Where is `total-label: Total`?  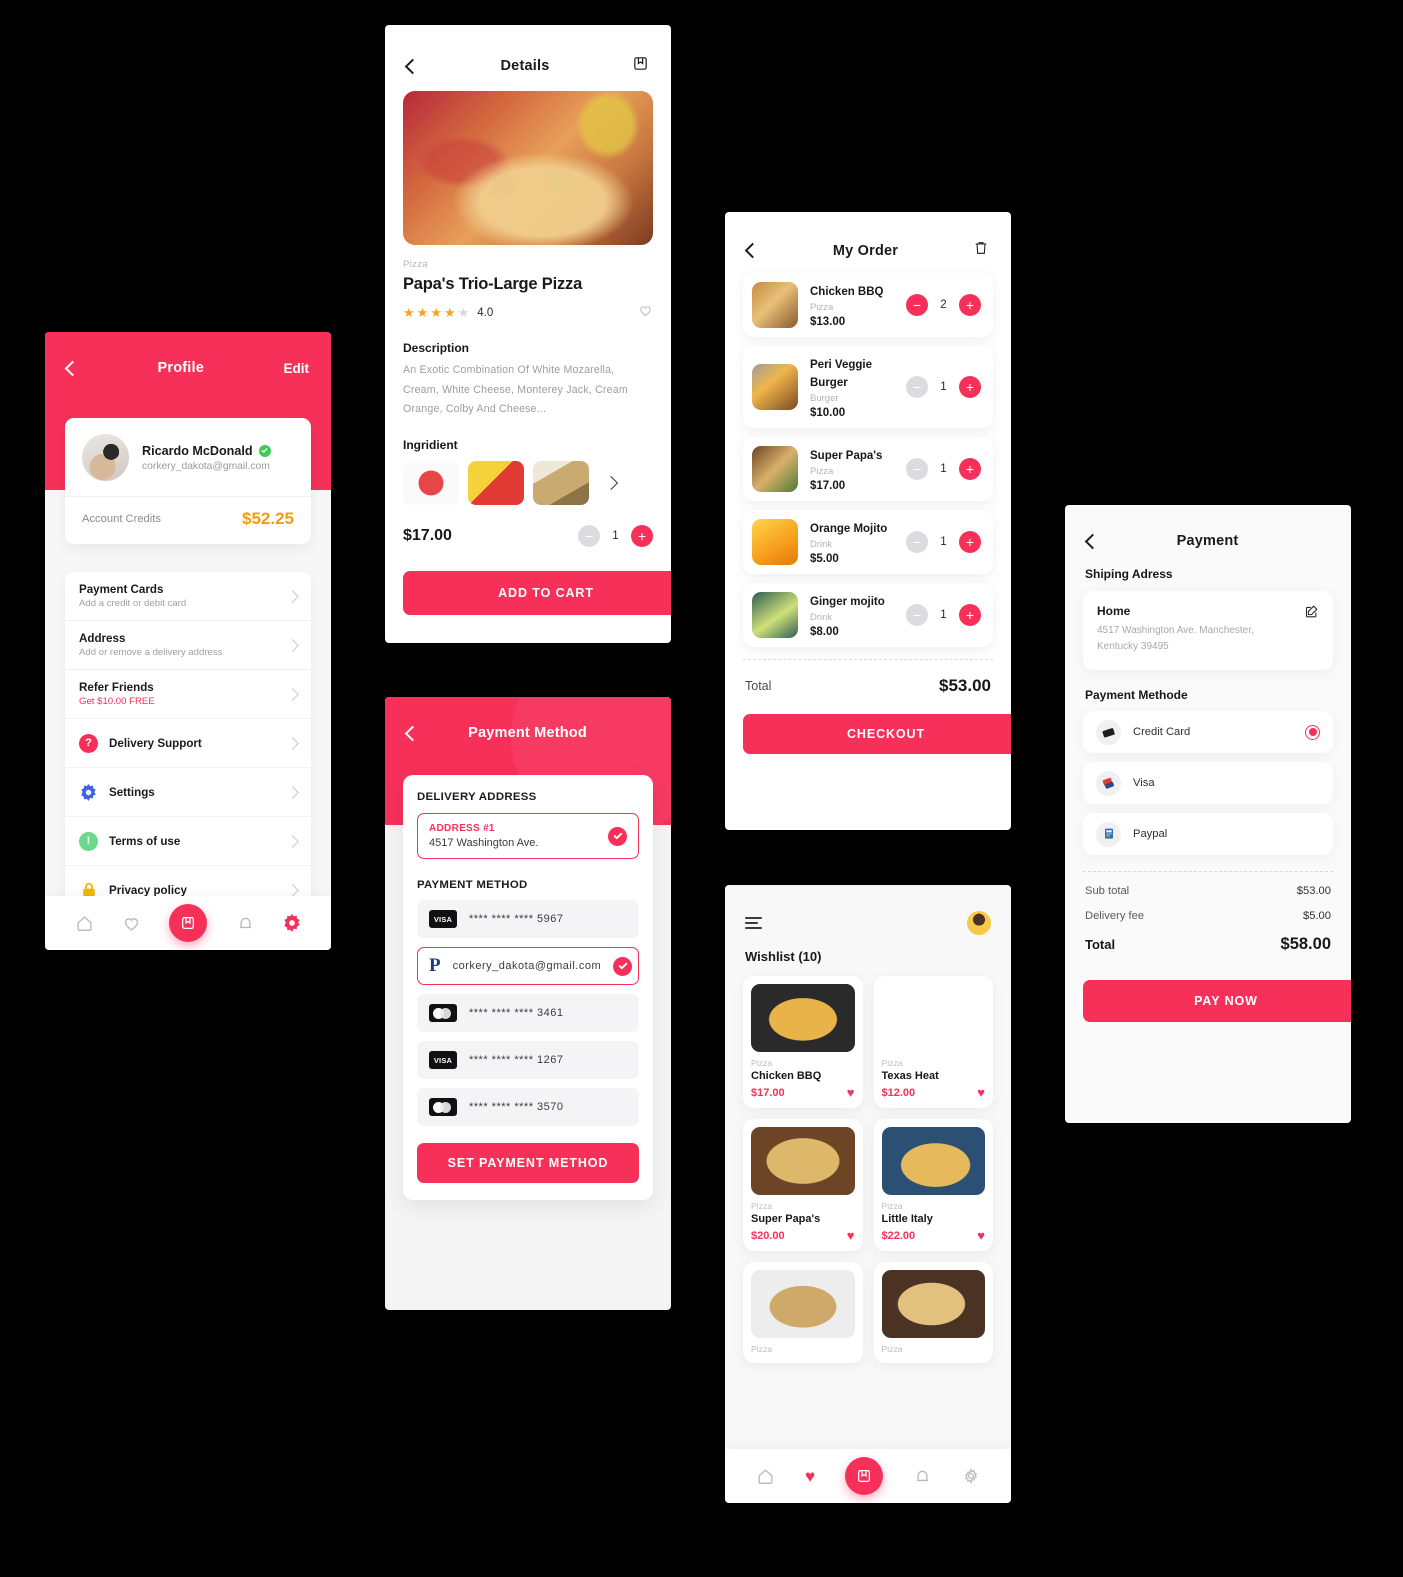 total-label: Total is located at coordinates (758, 686).